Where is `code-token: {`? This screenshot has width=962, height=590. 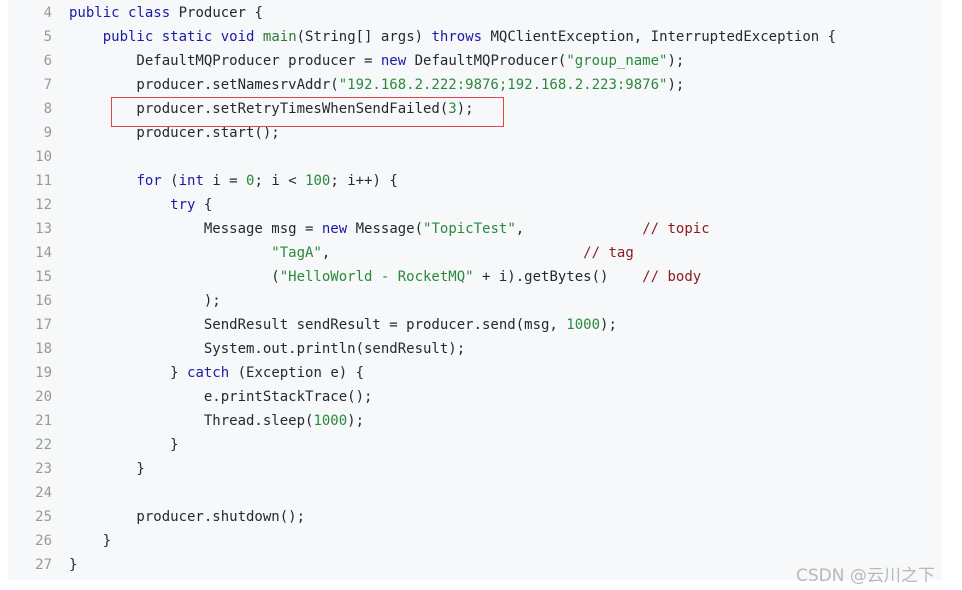 code-token: { is located at coordinates (204, 205).